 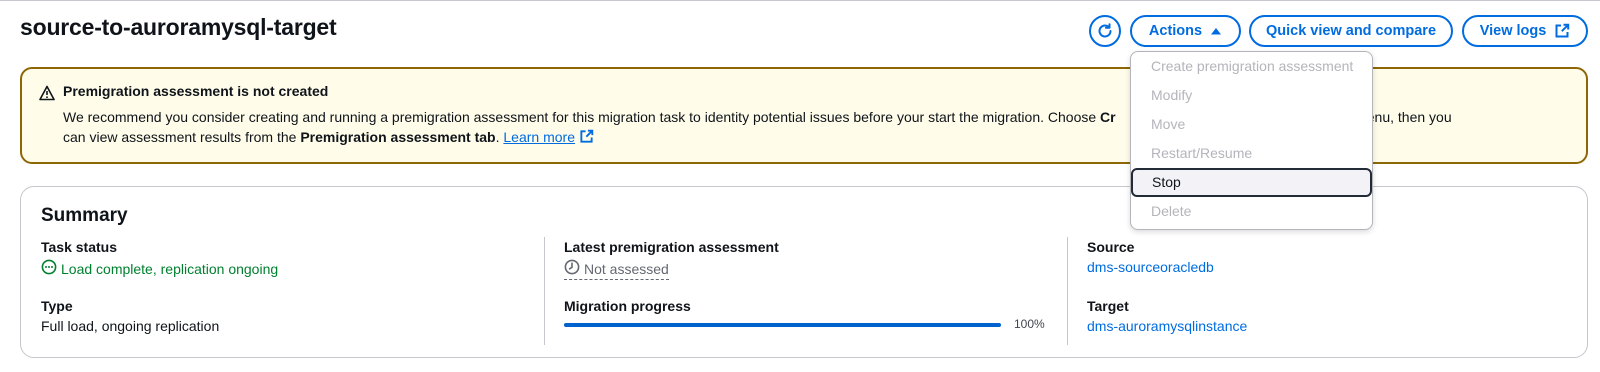 I want to click on type-value: Full load, ongoing replication, so click(x=130, y=326).